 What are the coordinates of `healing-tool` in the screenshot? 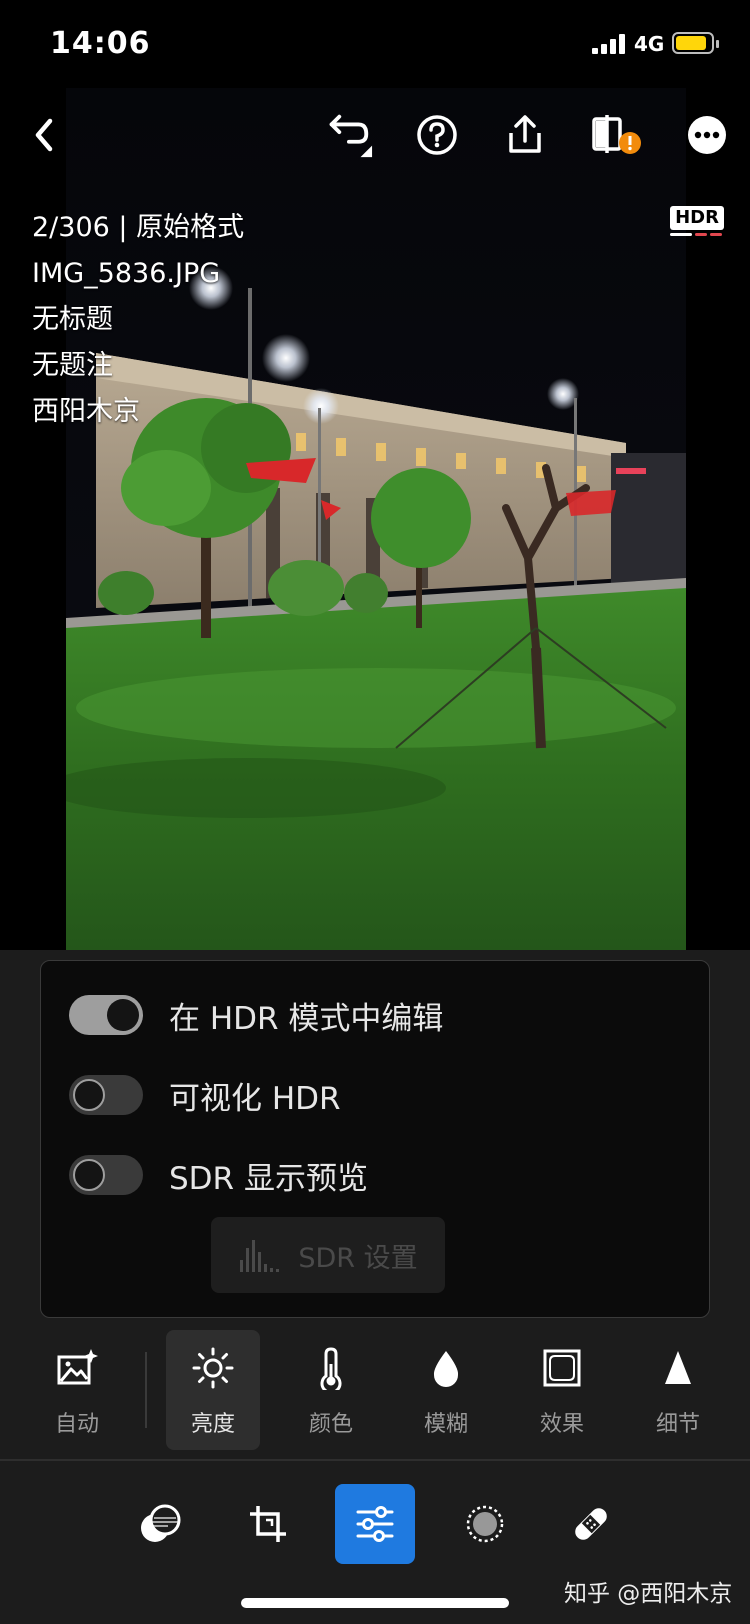 It's located at (591, 1524).